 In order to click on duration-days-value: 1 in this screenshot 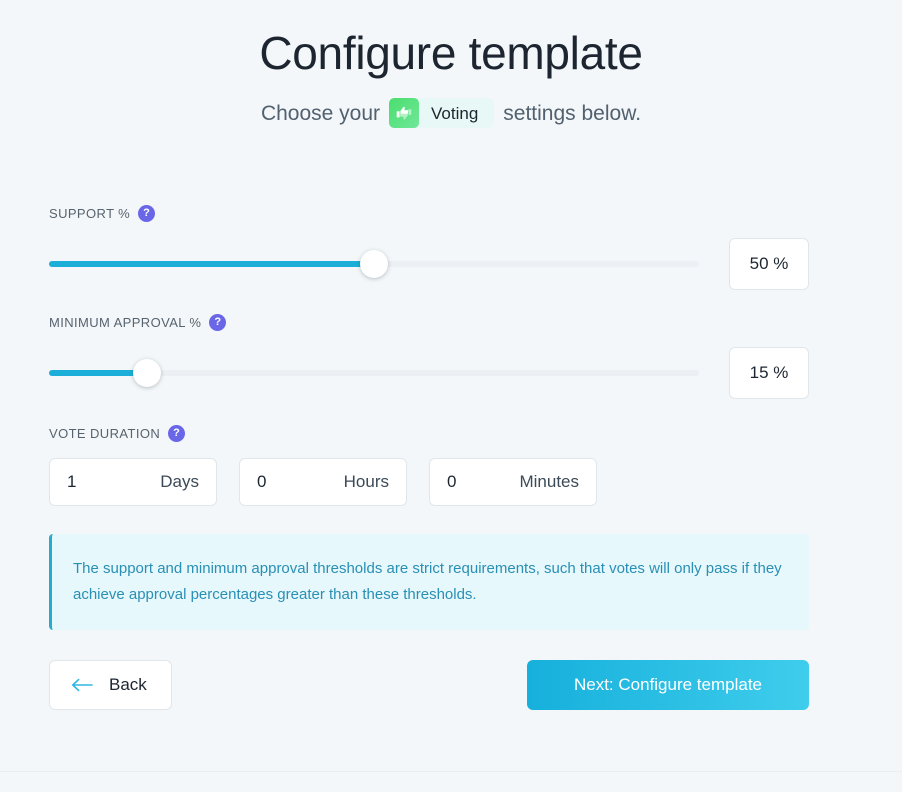, I will do `click(72, 481)`.